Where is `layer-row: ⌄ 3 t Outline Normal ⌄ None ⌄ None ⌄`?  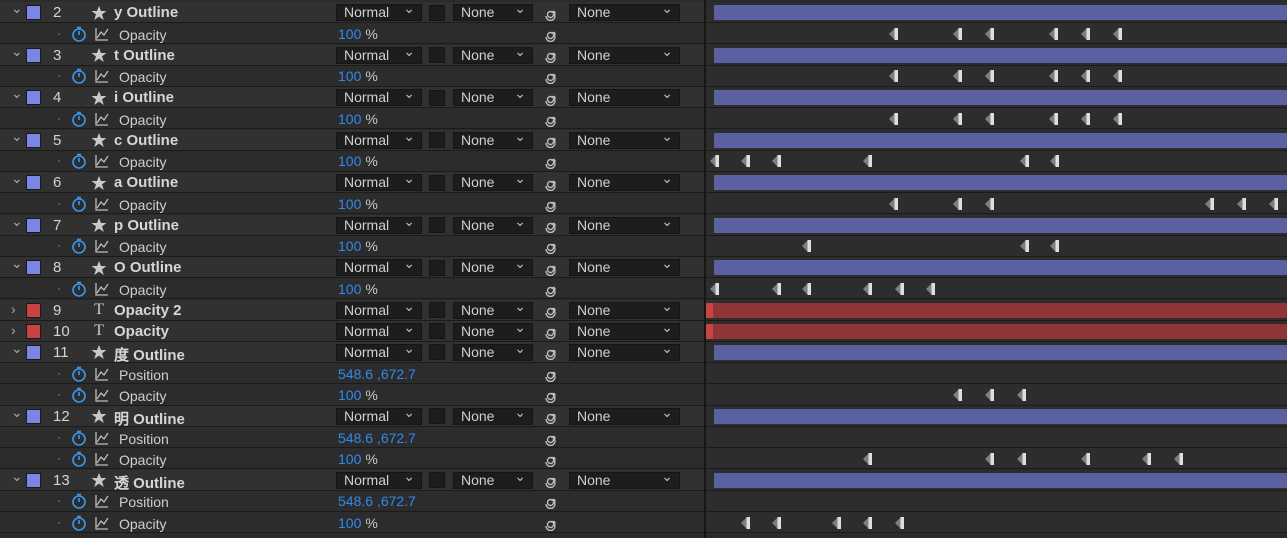 layer-row: ⌄ 3 t Outline Normal ⌄ None ⌄ None ⌄ is located at coordinates (352, 54).